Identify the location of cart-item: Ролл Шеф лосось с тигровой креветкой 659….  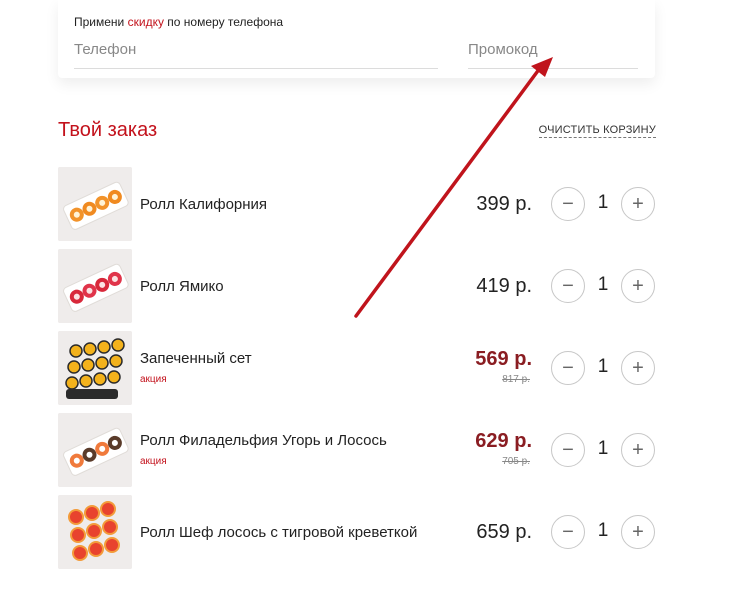
(358, 532).